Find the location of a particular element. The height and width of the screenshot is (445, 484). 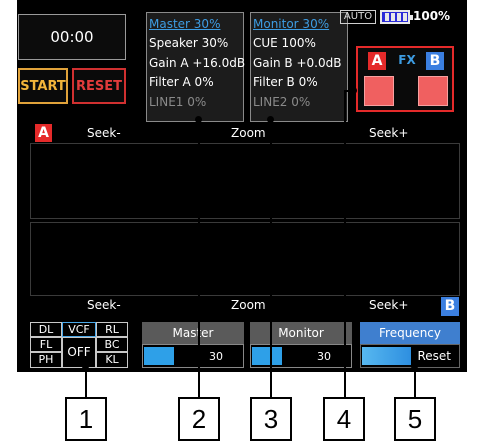

frequency-reset-button: Reset is located at coordinates (434, 356).